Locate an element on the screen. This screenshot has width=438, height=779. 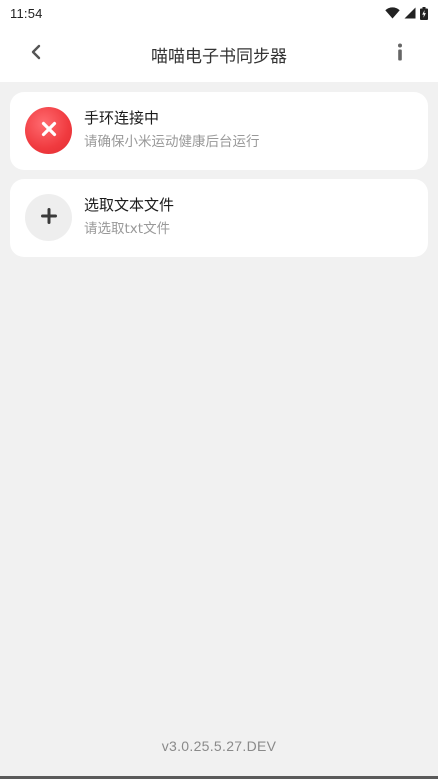
select-file-card: 选取文本文件 请选取txt文件 is located at coordinates (219, 218).